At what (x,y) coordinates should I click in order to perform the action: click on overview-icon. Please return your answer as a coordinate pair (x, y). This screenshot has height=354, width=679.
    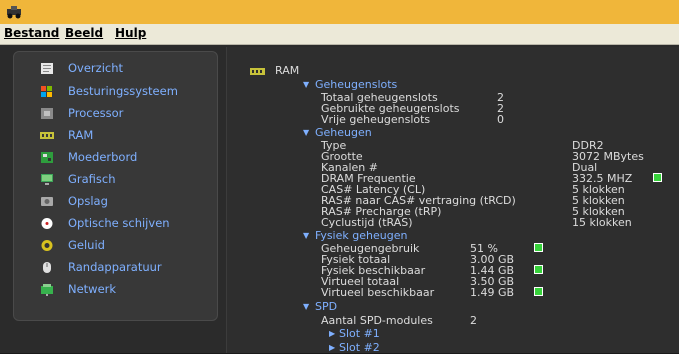
    Looking at the image, I should click on (47, 68).